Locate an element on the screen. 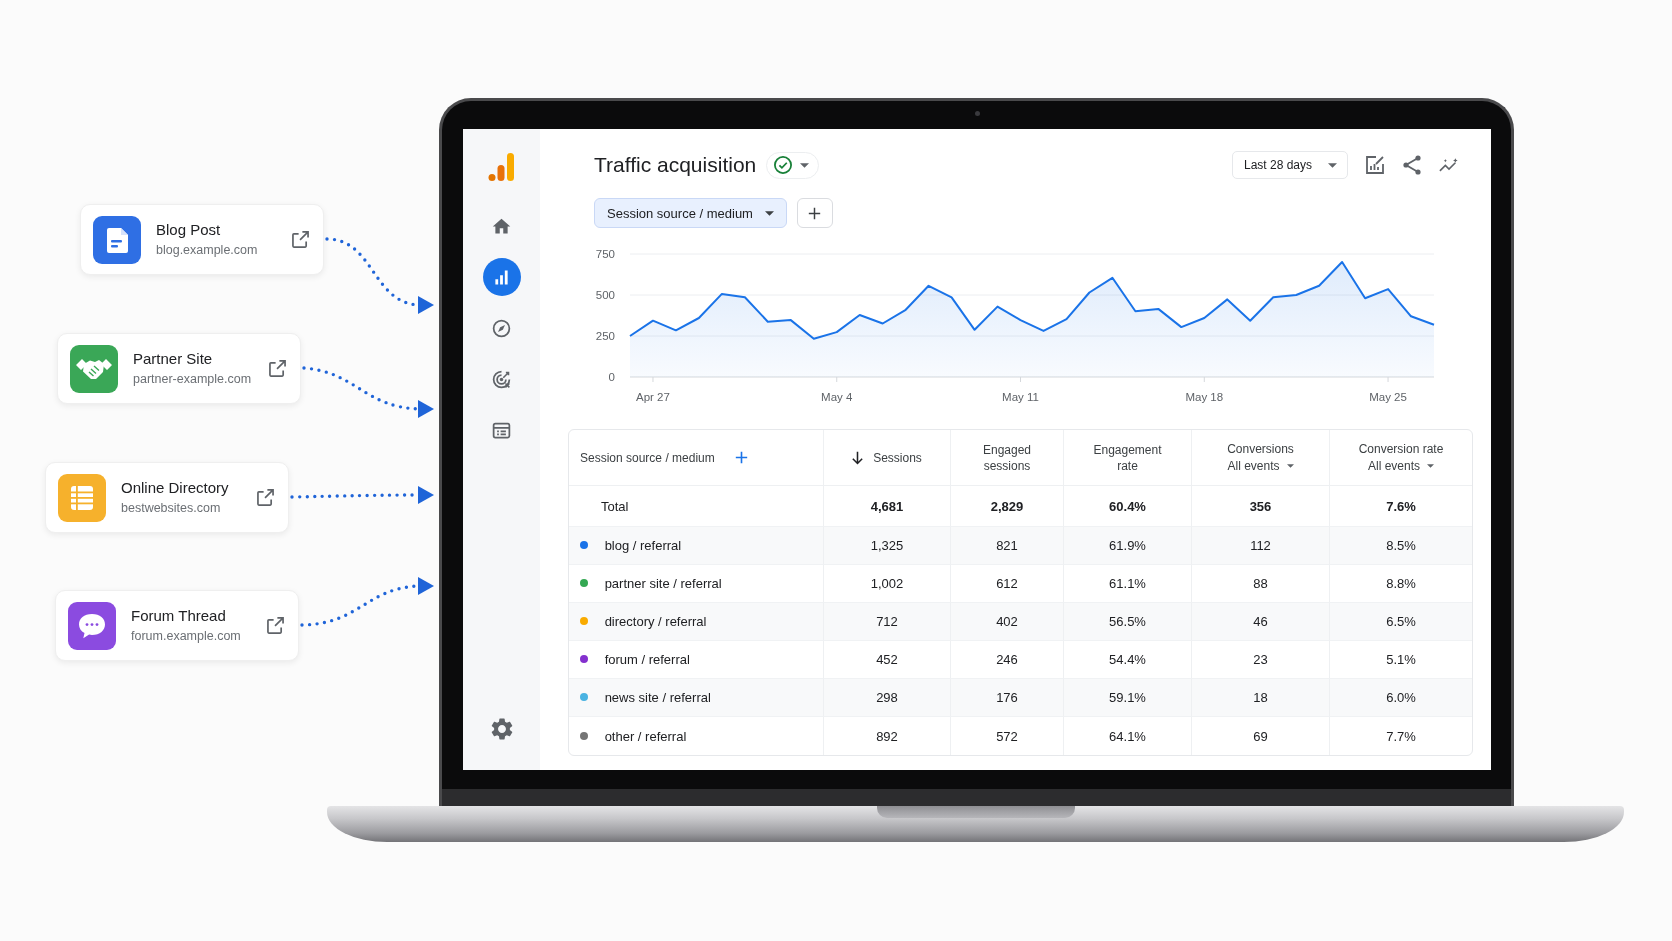  axis-label: 750 is located at coordinates (605, 254).